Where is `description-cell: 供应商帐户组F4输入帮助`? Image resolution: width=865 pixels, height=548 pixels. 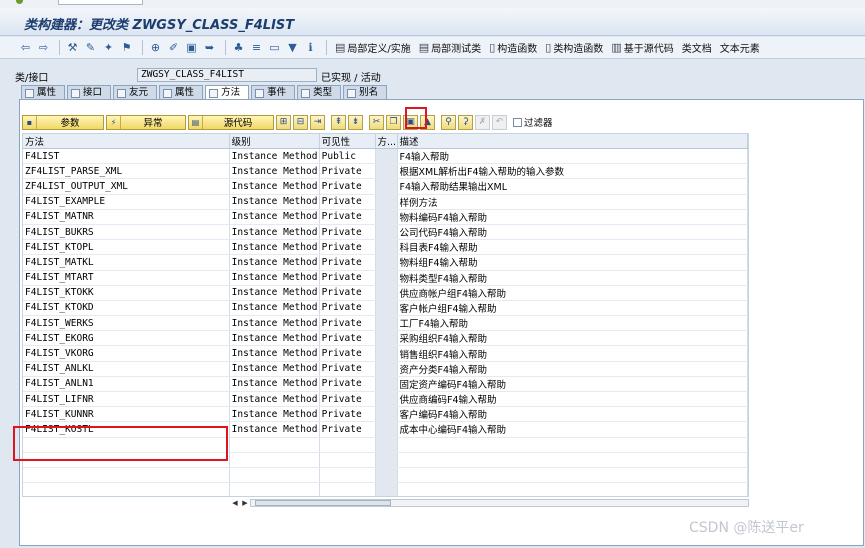 description-cell: 供应商帐户组F4输入帮助 is located at coordinates (572, 293).